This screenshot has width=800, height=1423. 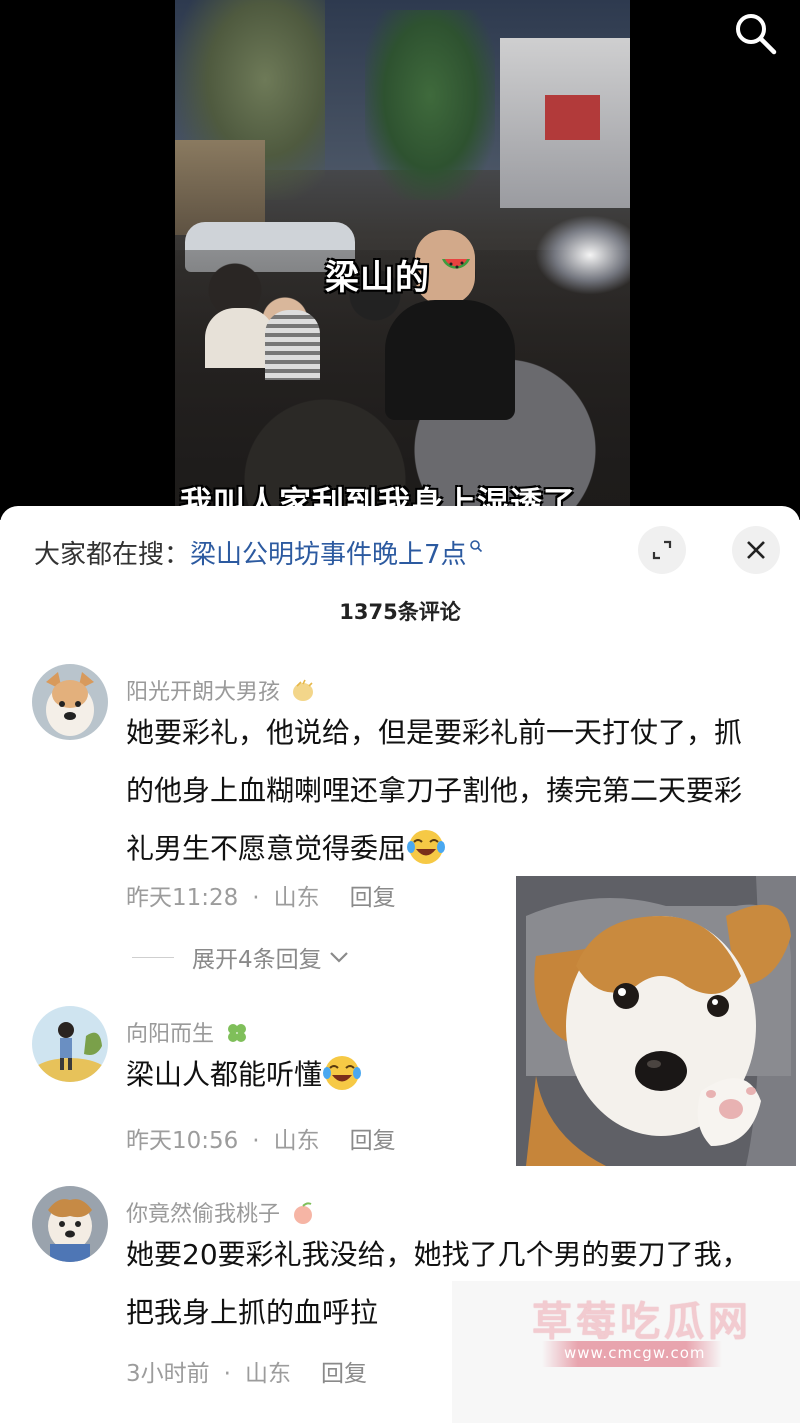 I want to click on video-tag-text: 梁山的, so click(x=377, y=278).